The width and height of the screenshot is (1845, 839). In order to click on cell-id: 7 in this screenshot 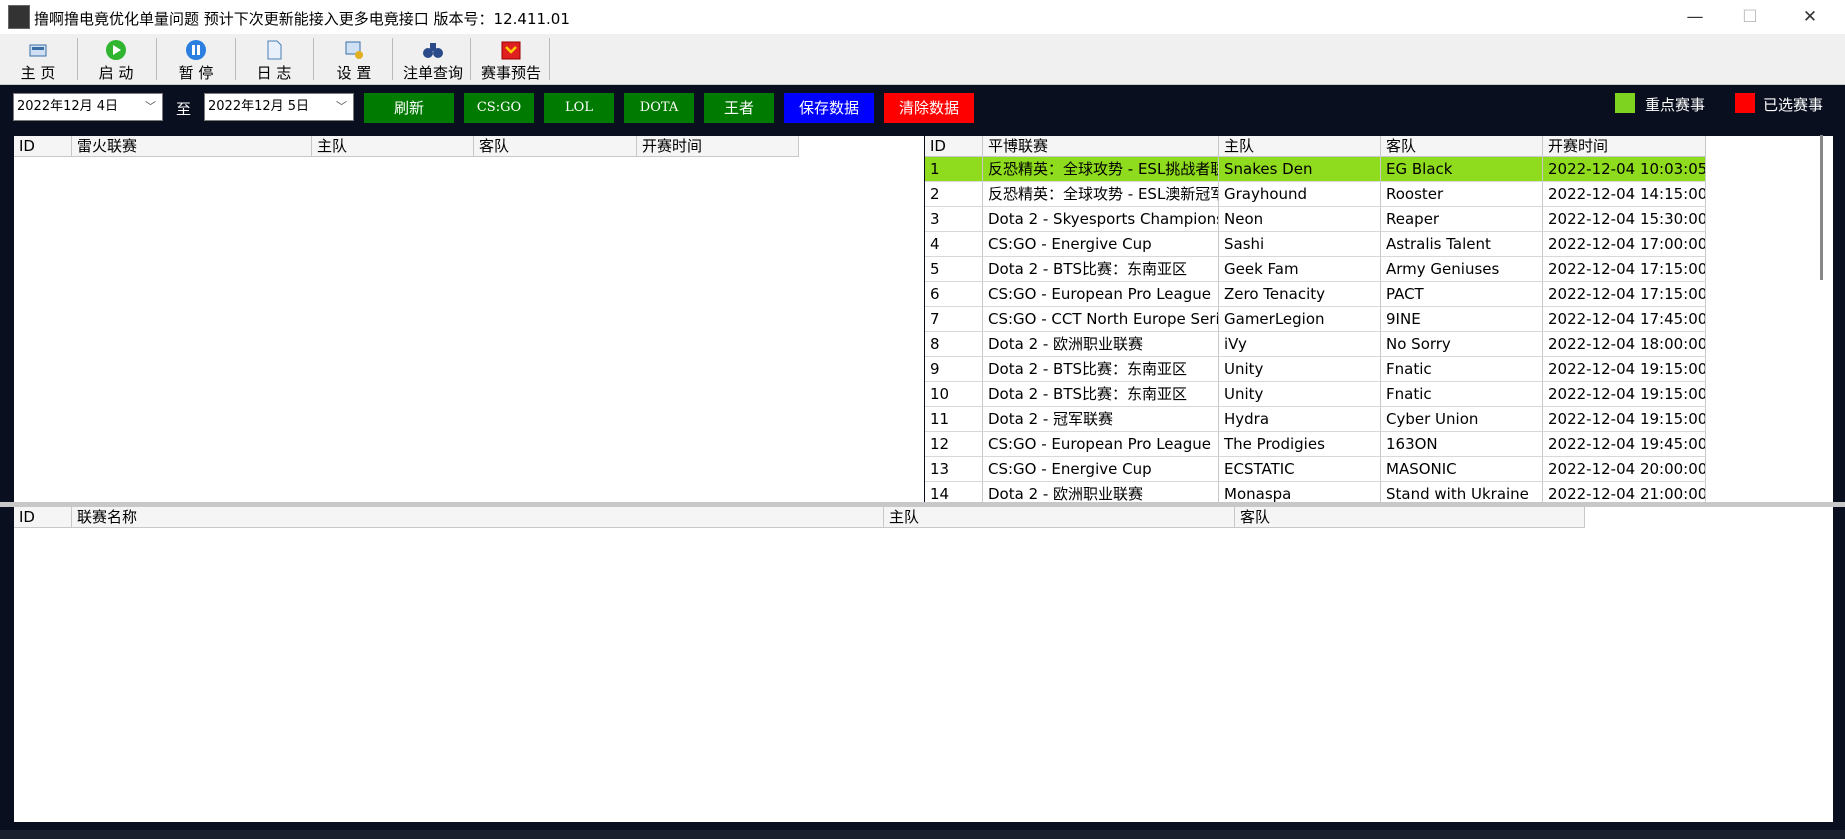, I will do `click(954, 319)`.